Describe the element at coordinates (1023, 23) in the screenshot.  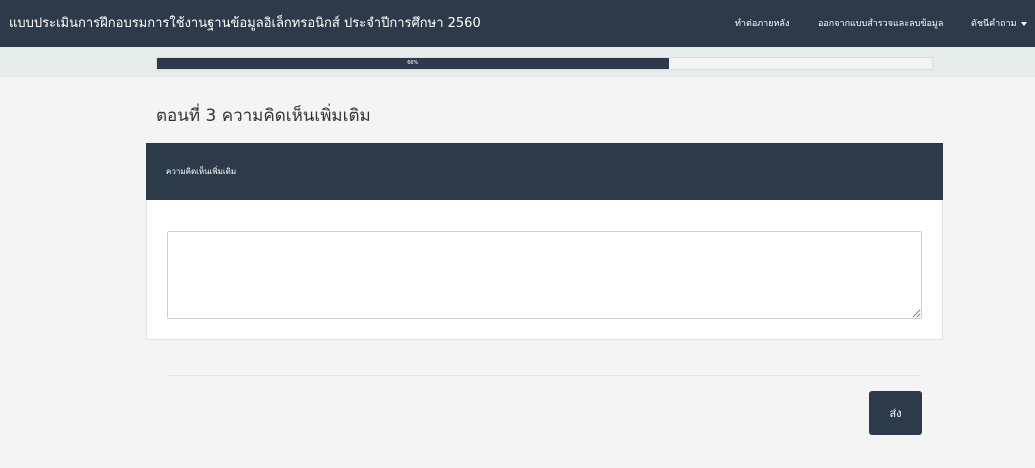
I see `caret-down-icon` at that location.